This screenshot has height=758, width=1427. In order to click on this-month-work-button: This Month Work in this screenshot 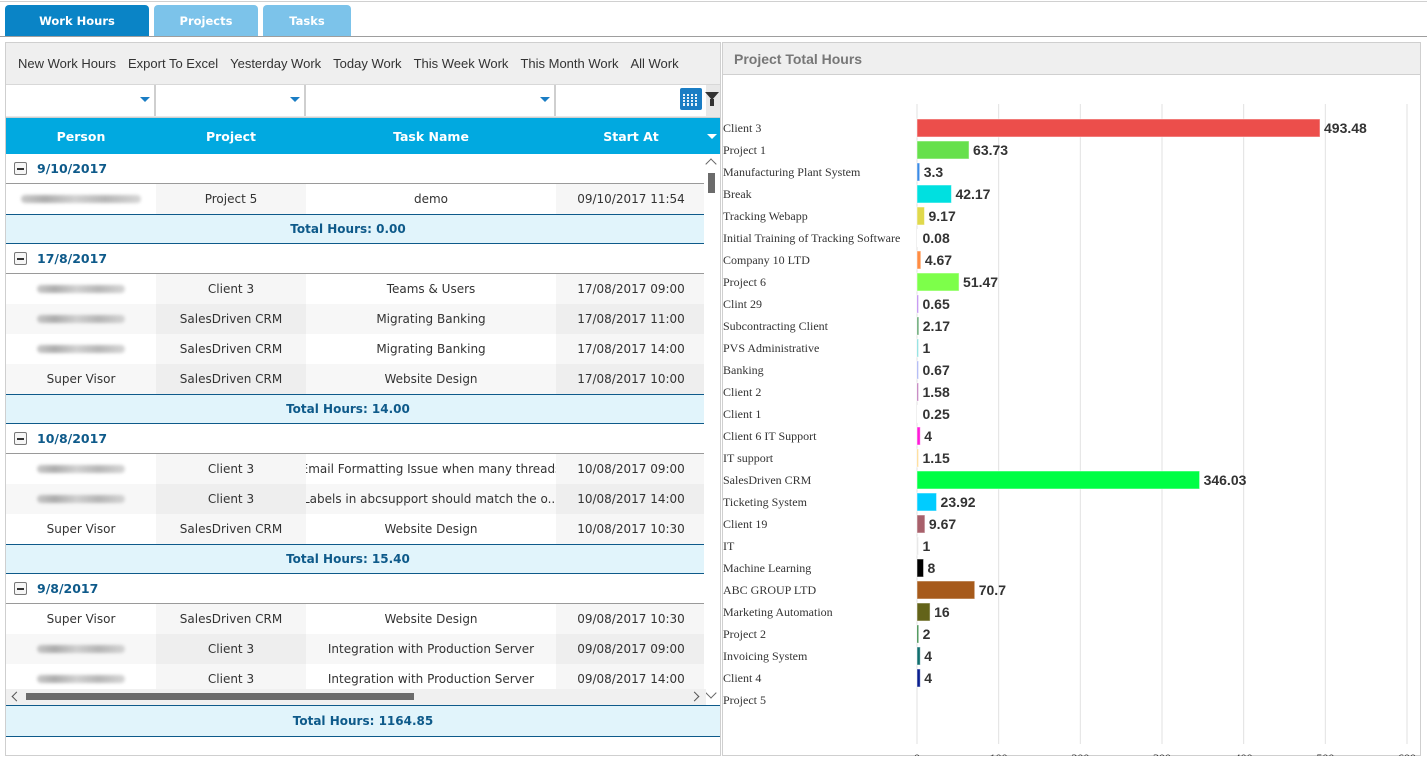, I will do `click(569, 63)`.